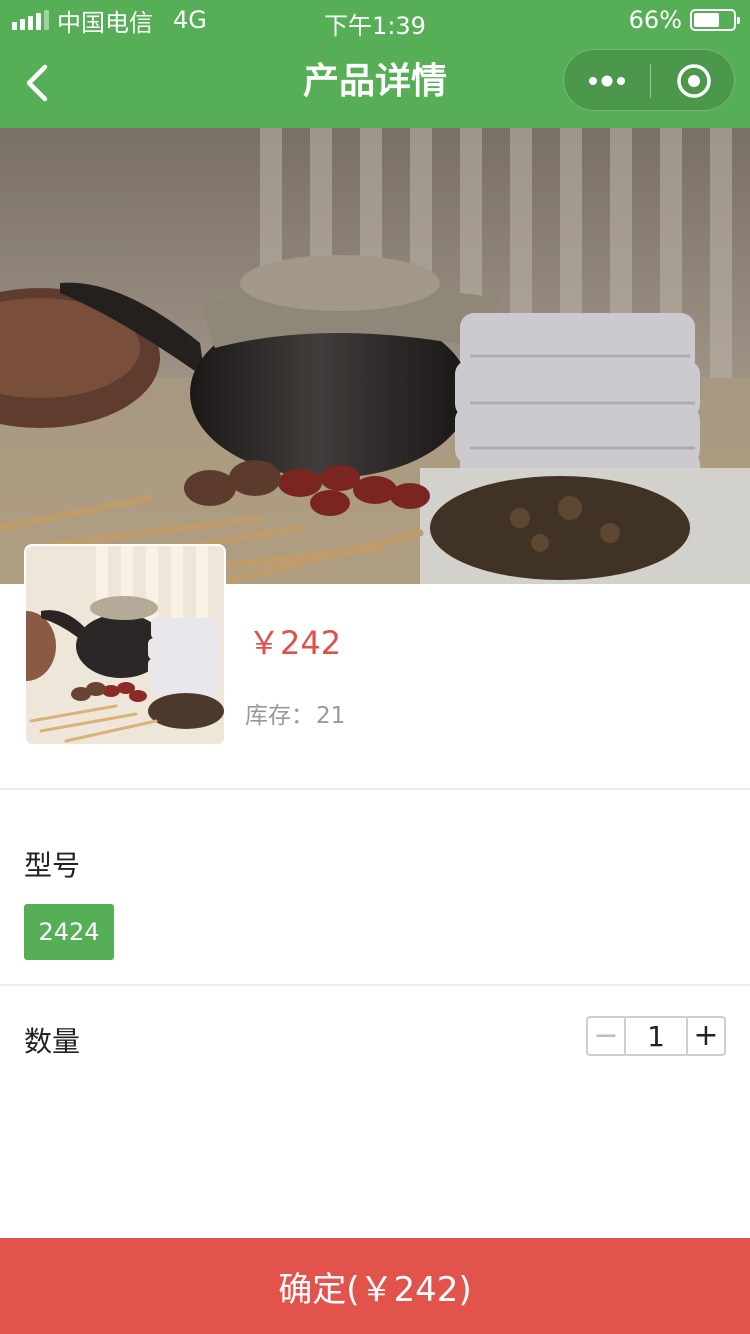  I want to click on nav-bar: 产品详情, so click(375, 84).